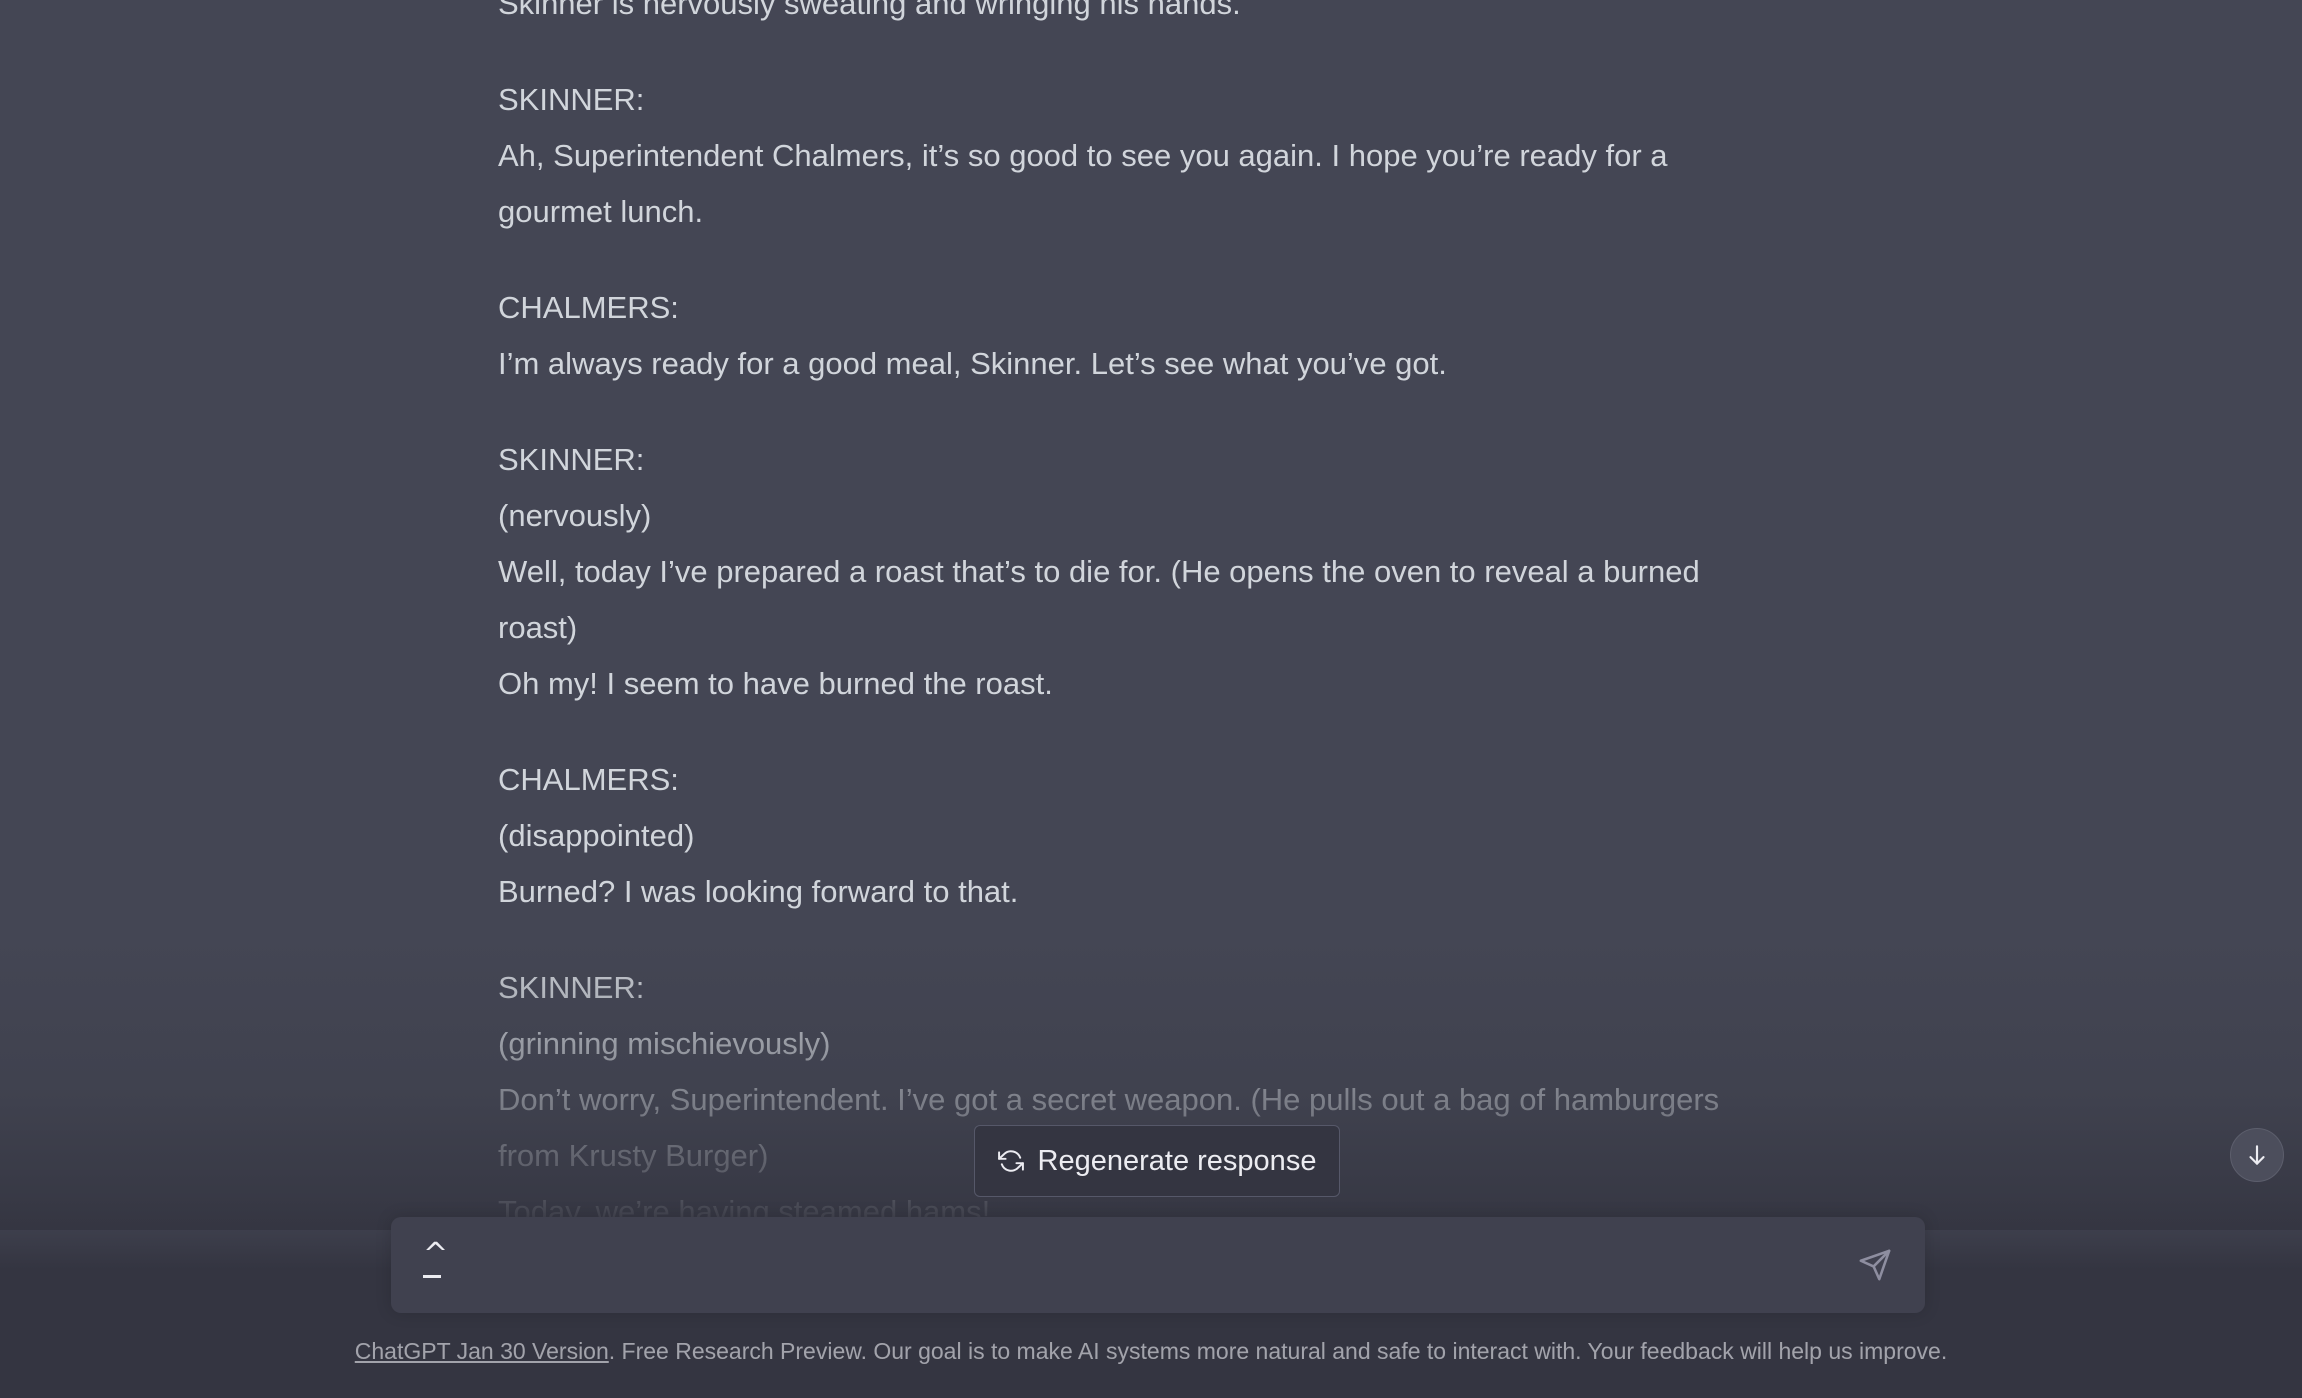 The width and height of the screenshot is (2302, 1398). I want to click on refresh-icon, so click(1010, 1161).